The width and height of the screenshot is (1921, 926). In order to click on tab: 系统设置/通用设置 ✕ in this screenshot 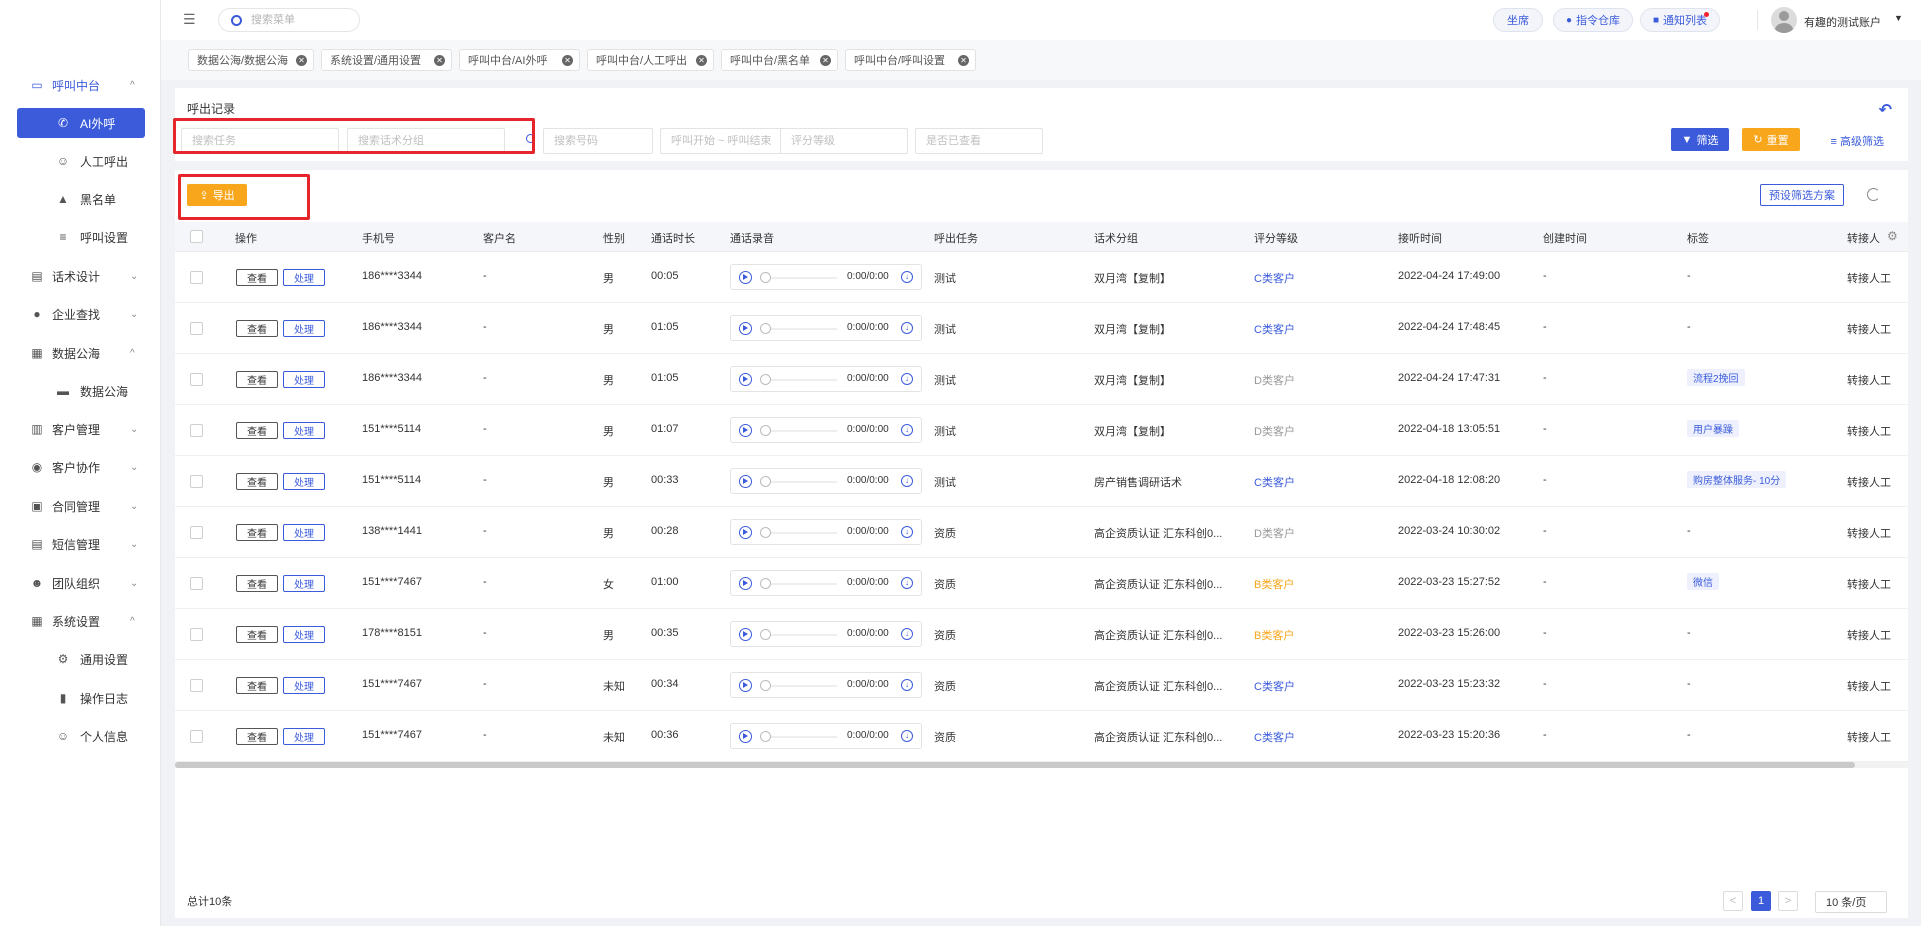, I will do `click(386, 60)`.